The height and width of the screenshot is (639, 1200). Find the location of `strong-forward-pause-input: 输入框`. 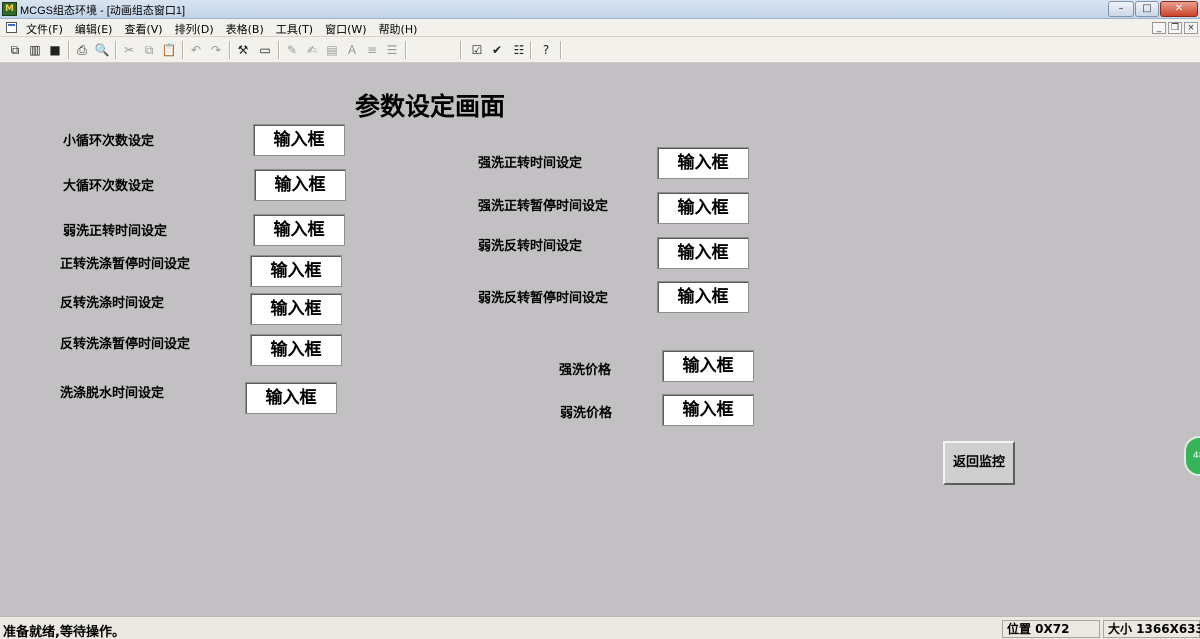

strong-forward-pause-input: 输入框 is located at coordinates (703, 208).